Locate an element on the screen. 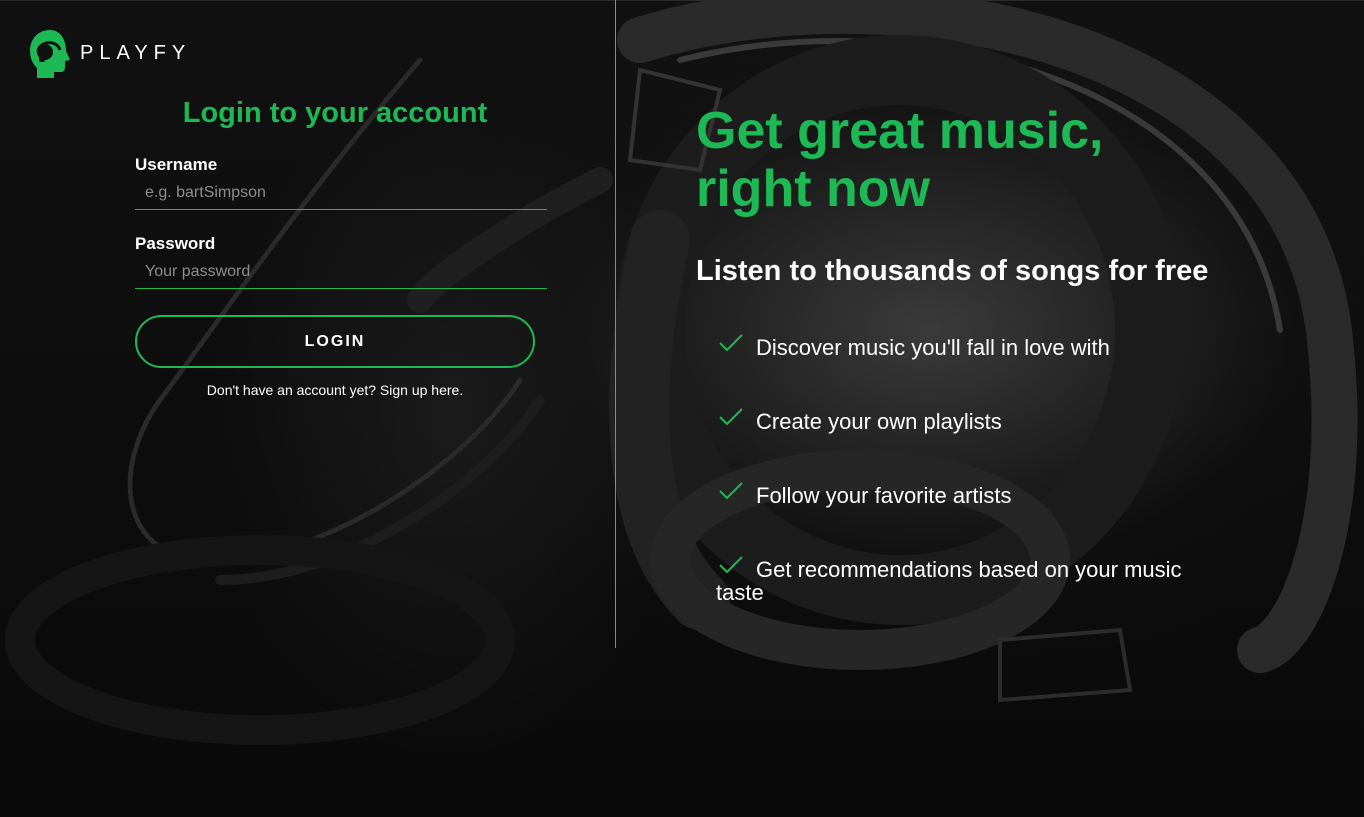  feature-item: Follow your favorite artists is located at coordinates (976, 495).